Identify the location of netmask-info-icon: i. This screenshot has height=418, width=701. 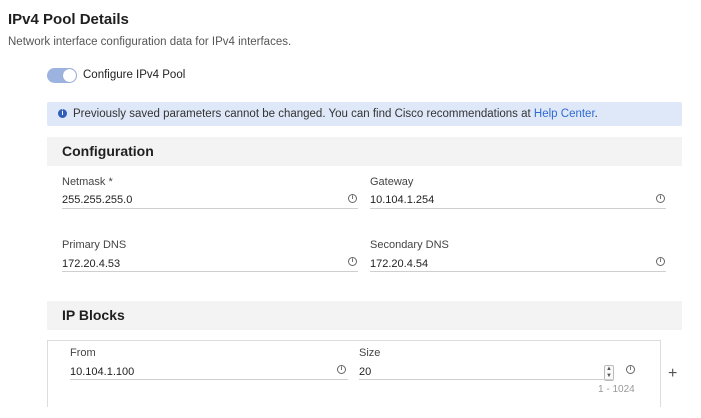
(352, 198).